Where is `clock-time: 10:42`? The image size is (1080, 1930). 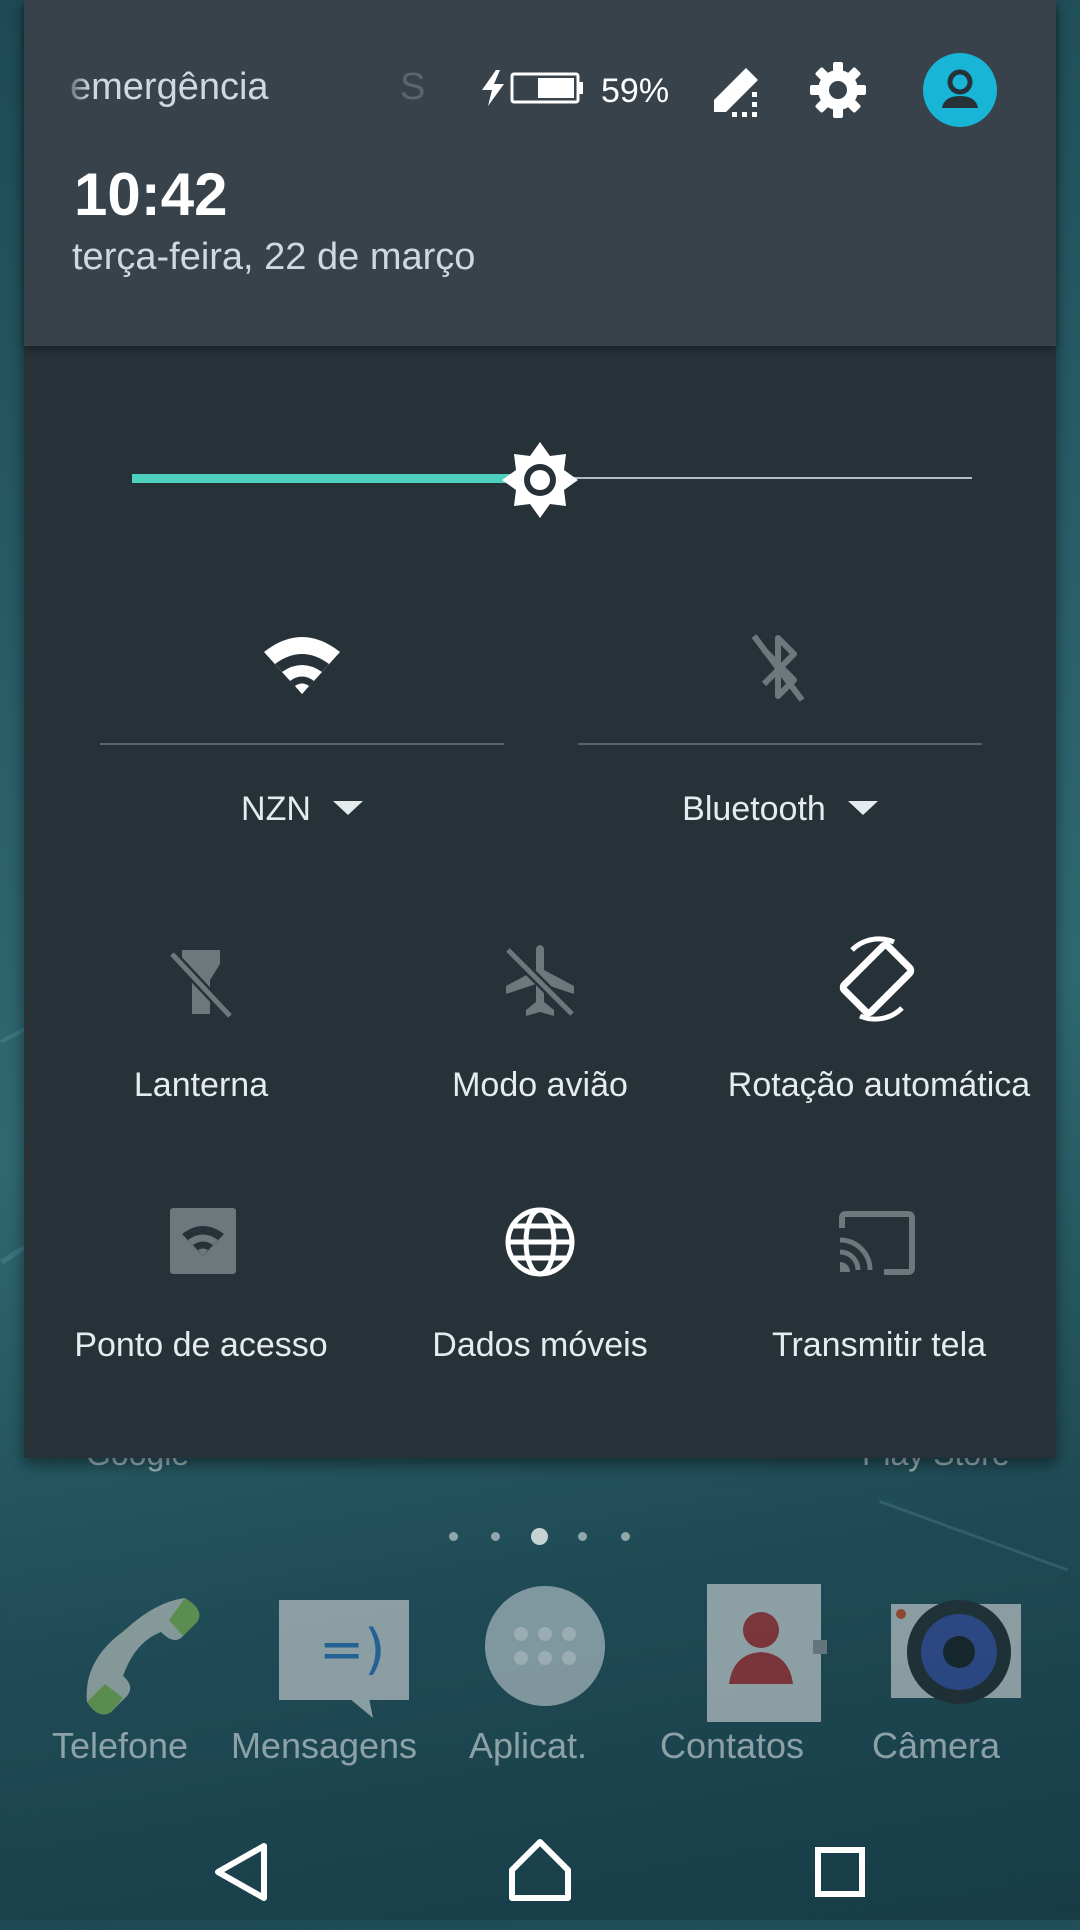
clock-time: 10:42 is located at coordinates (150, 194).